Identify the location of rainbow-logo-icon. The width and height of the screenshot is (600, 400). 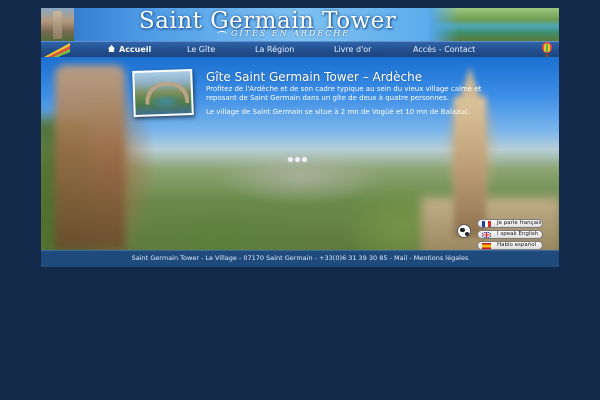
(57, 50).